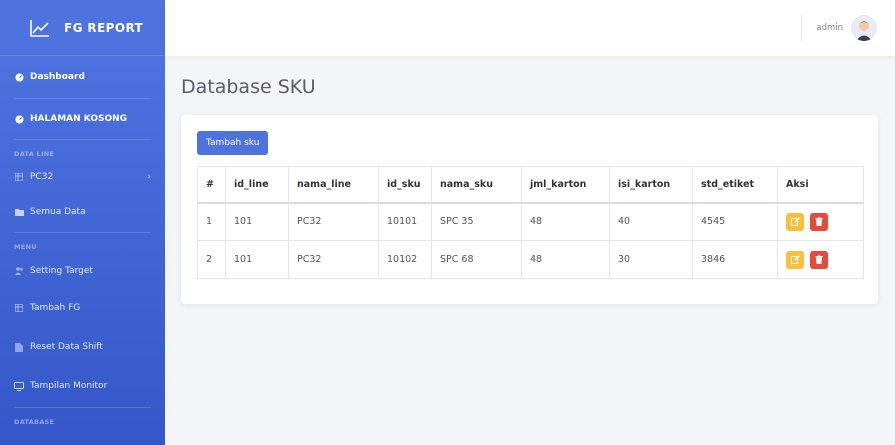  I want to click on user-name: admin, so click(829, 28).